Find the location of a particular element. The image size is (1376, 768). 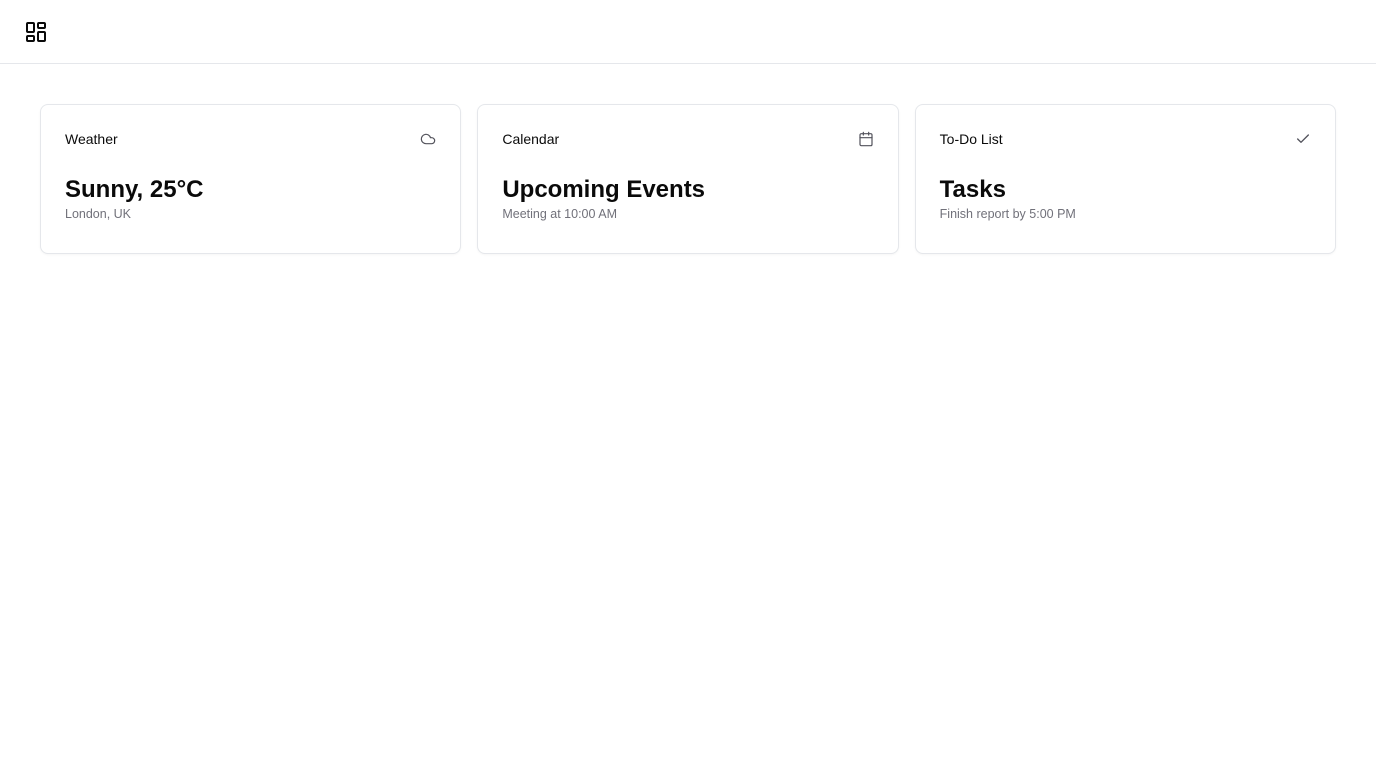

todo-heading: Tasks is located at coordinates (972, 189).